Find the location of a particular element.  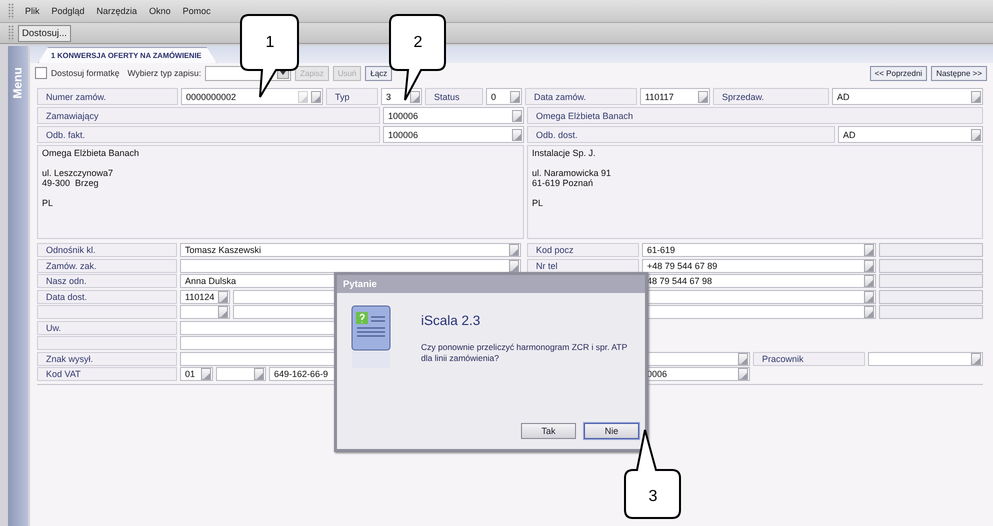

side-menu-label: Menu is located at coordinates (18, 83).